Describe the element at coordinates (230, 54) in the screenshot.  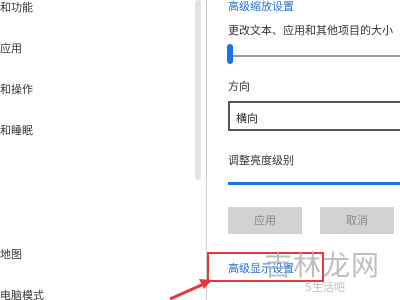
I see `scale-slider-thumb` at that location.